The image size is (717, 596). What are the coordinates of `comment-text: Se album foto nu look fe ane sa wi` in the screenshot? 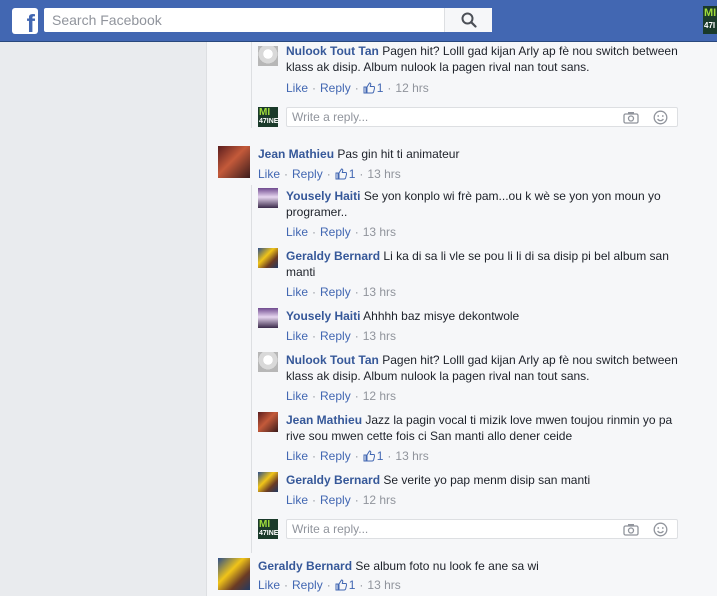 It's located at (447, 566).